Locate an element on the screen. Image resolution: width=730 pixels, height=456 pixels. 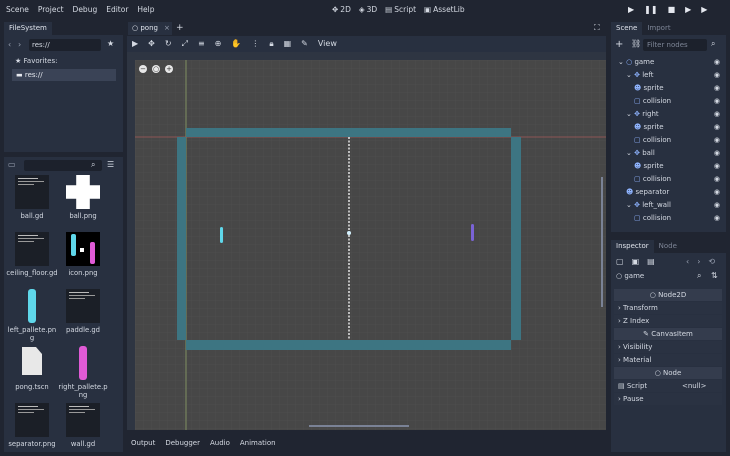
zindex-group: › Z Index is located at coordinates (668, 321).